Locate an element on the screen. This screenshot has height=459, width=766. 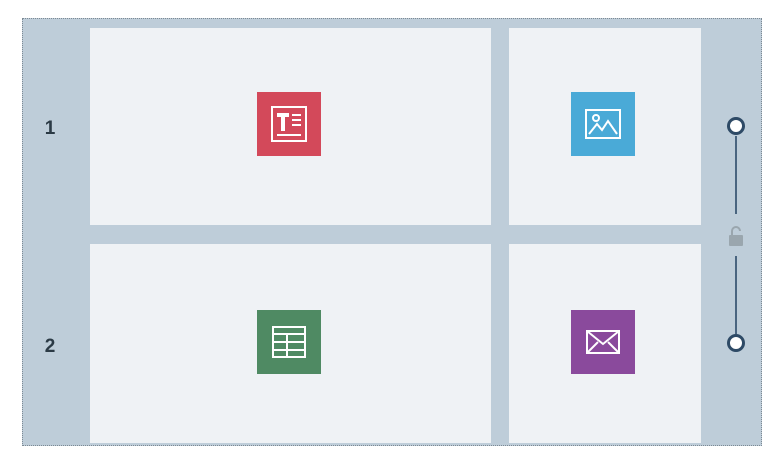
row-resize-handle-top is located at coordinates (736, 126).